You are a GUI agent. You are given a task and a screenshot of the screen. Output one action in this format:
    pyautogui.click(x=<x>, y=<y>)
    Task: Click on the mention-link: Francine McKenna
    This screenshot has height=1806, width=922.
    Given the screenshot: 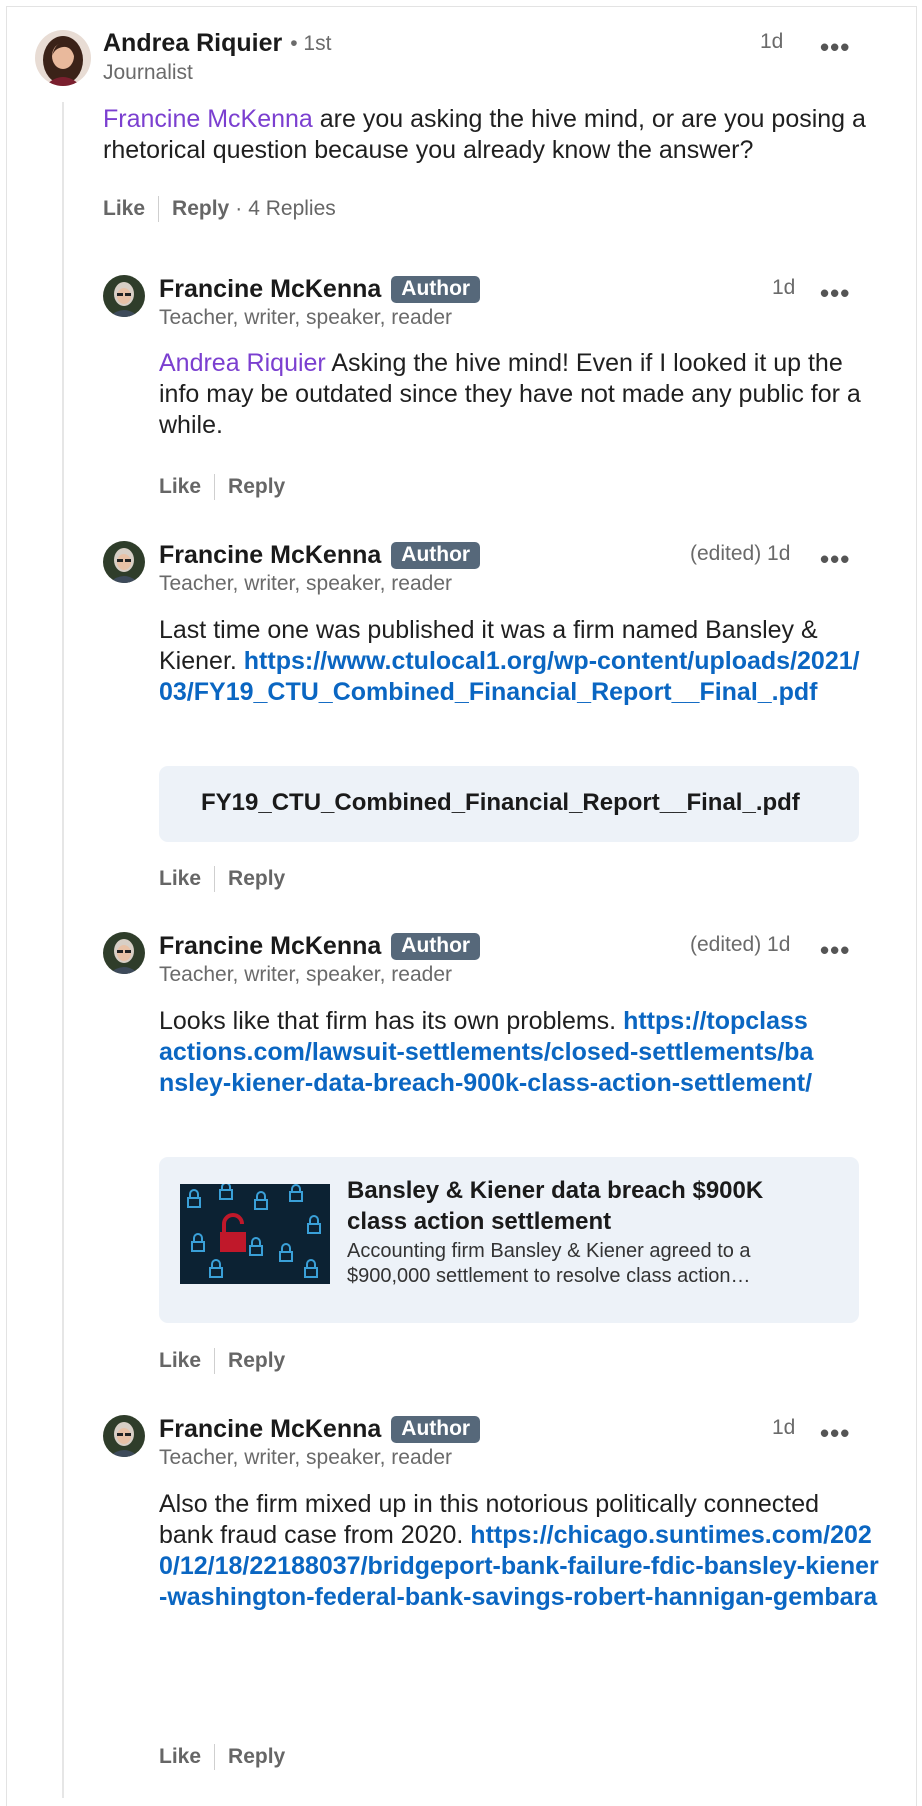 What is the action you would take?
    pyautogui.click(x=208, y=119)
    